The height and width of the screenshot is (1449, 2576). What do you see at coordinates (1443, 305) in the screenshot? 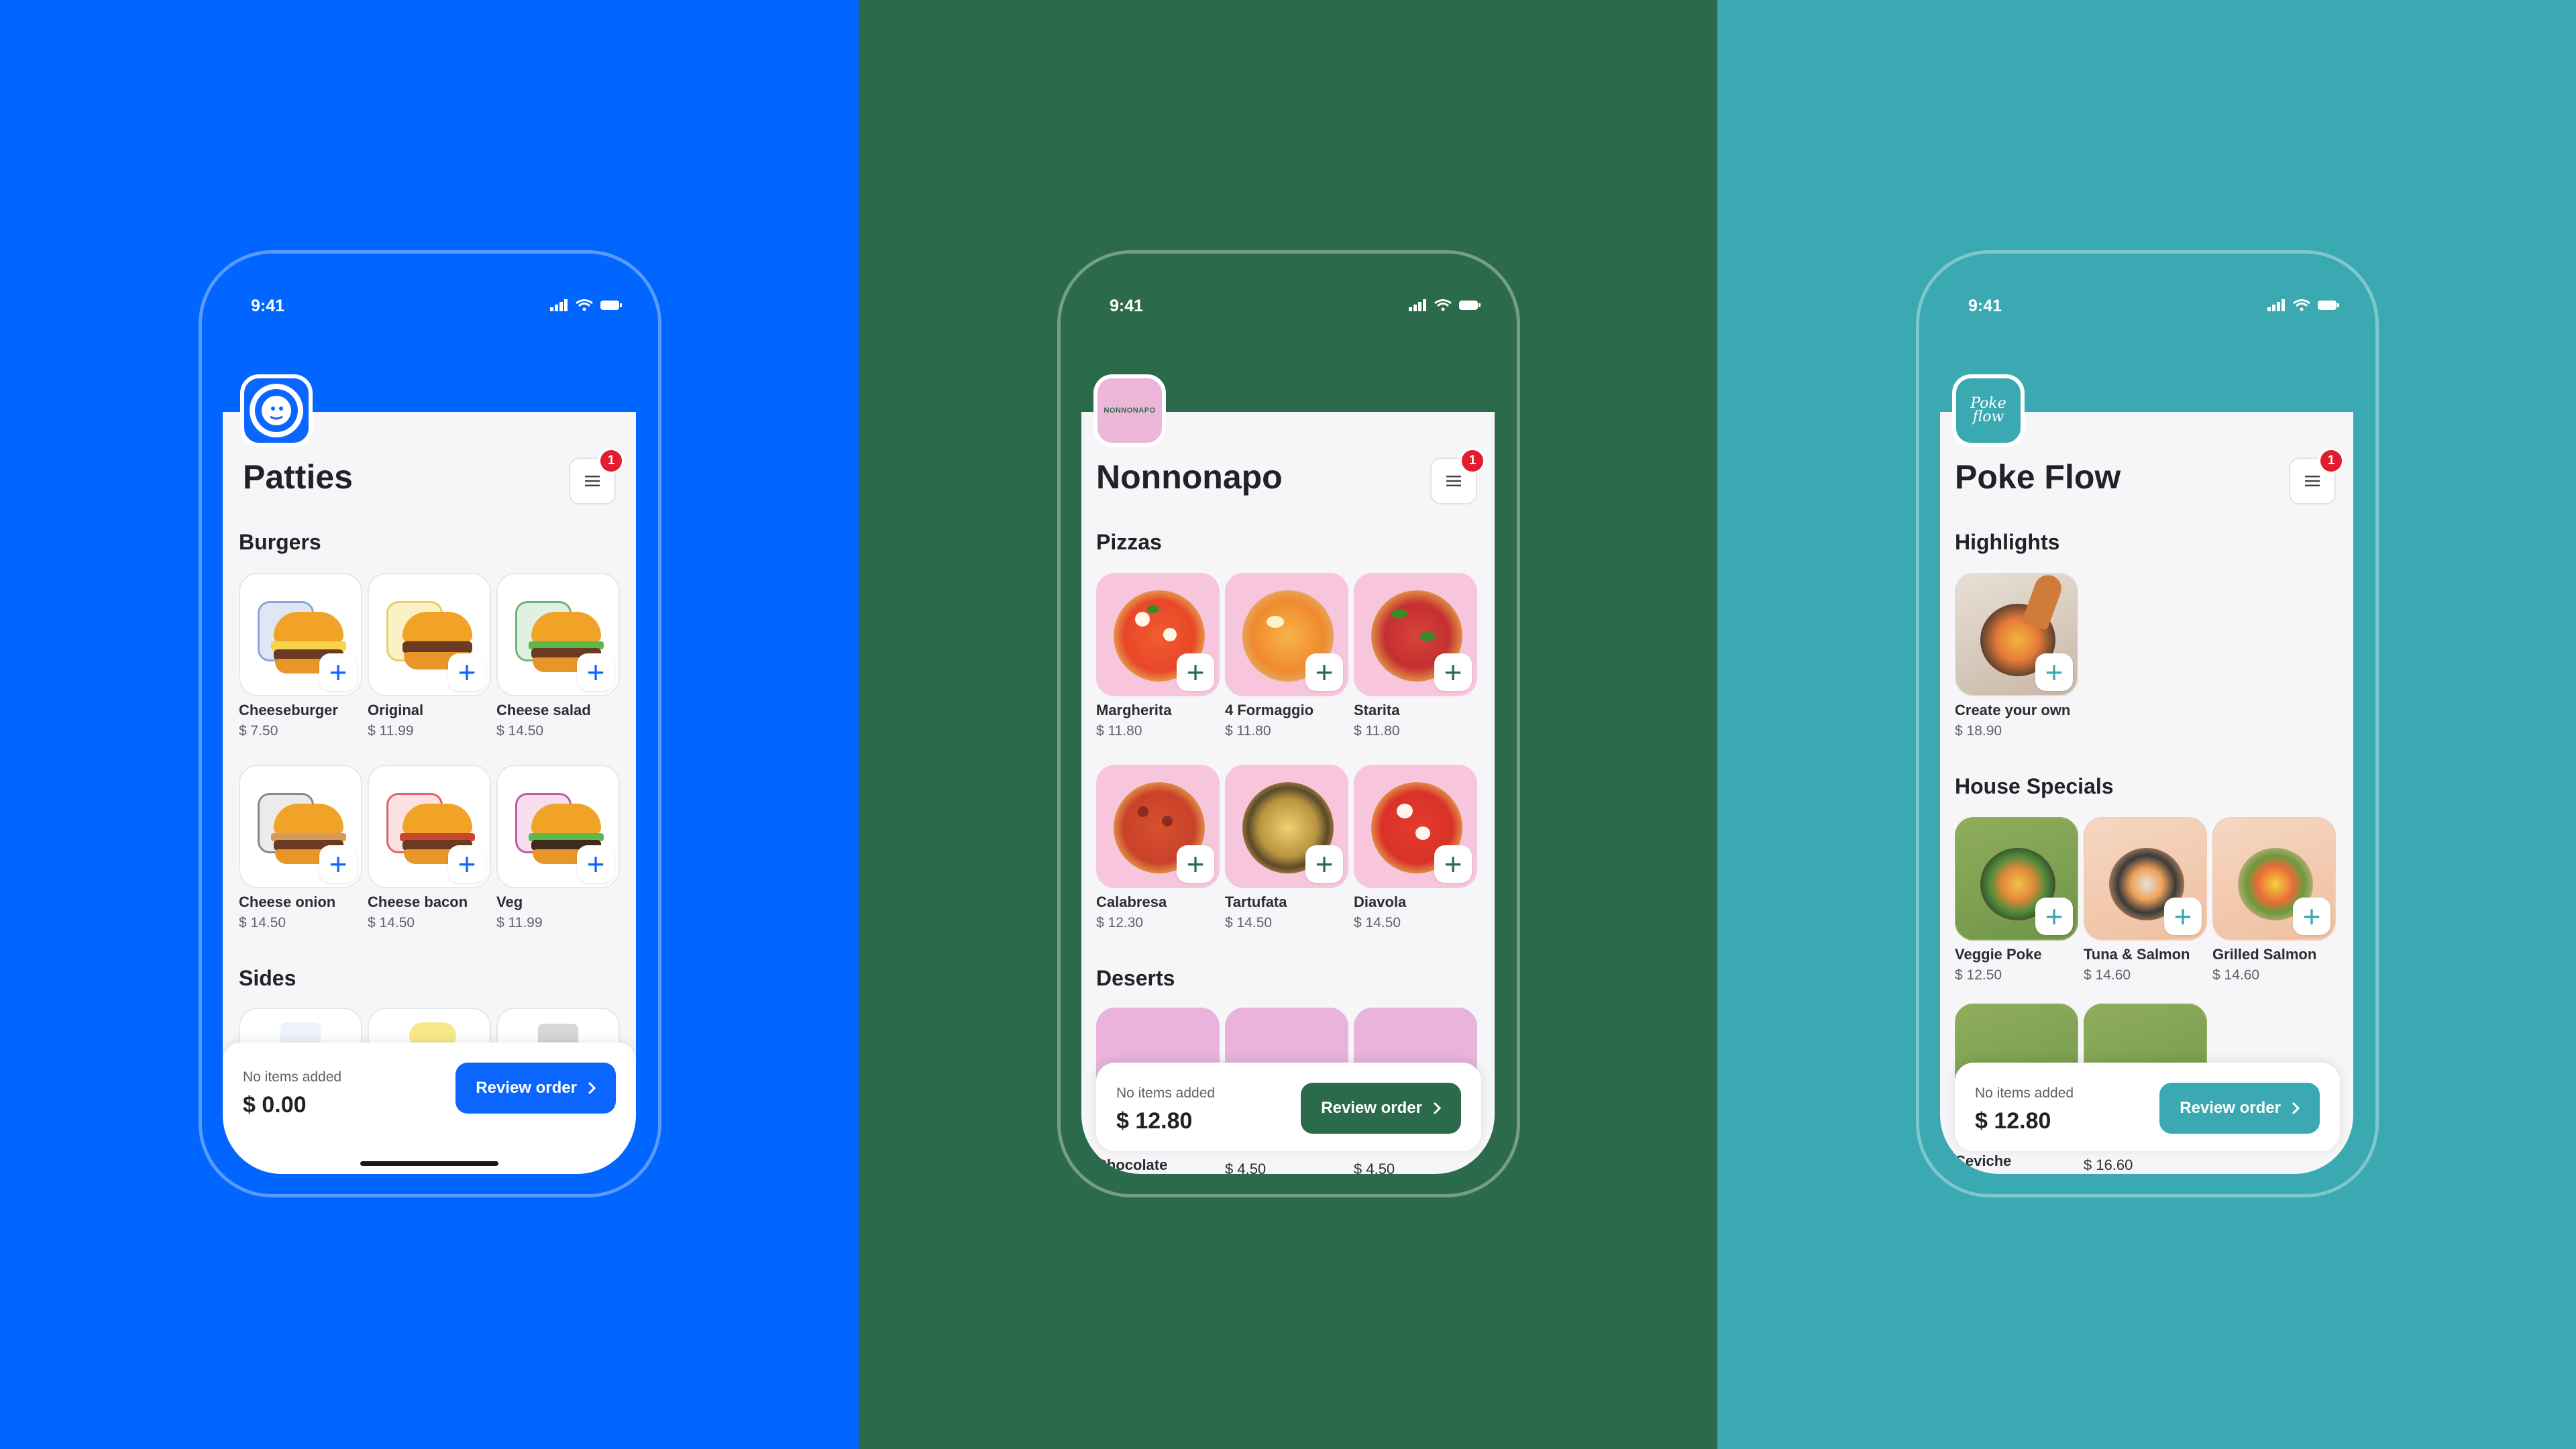
I see `wifi-icon` at bounding box center [1443, 305].